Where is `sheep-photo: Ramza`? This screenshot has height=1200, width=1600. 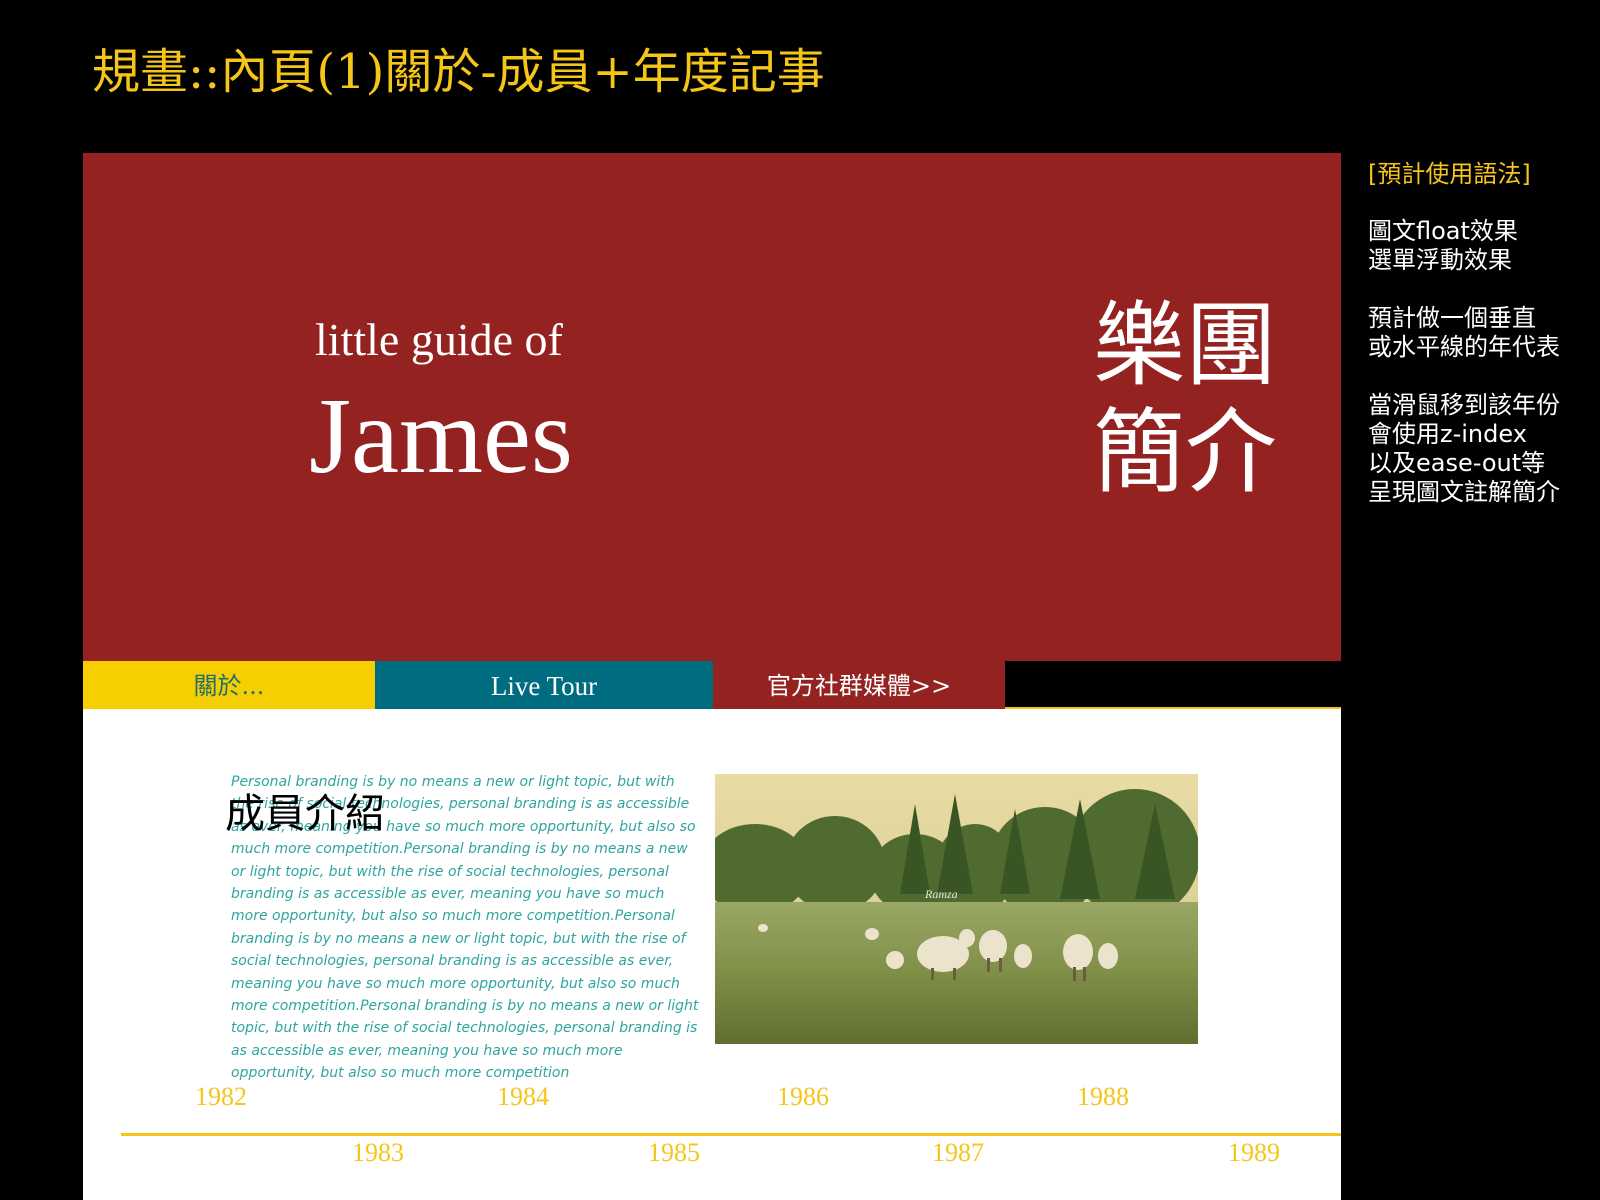
sheep-photo: Ramza is located at coordinates (956, 909).